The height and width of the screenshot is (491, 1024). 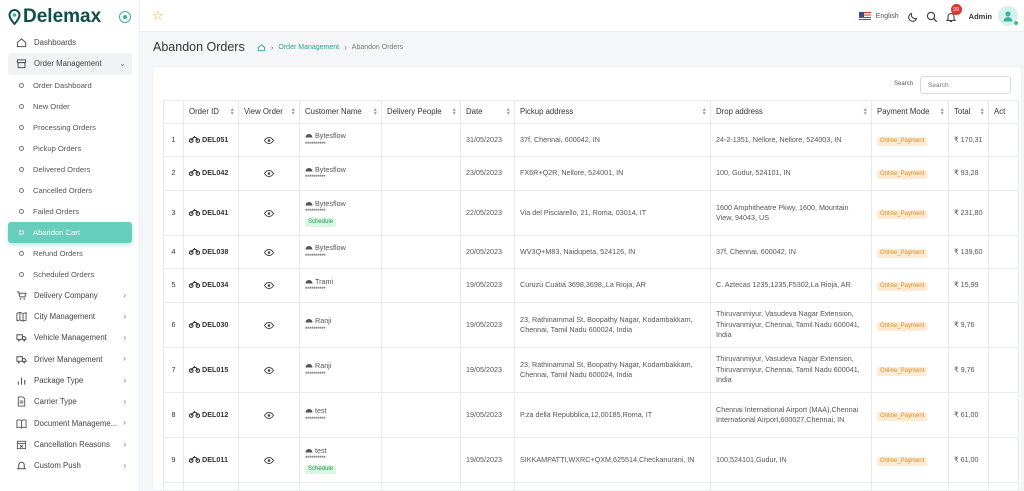 What do you see at coordinates (211, 460) in the screenshot?
I see `order-id-cell: DEL011` at bounding box center [211, 460].